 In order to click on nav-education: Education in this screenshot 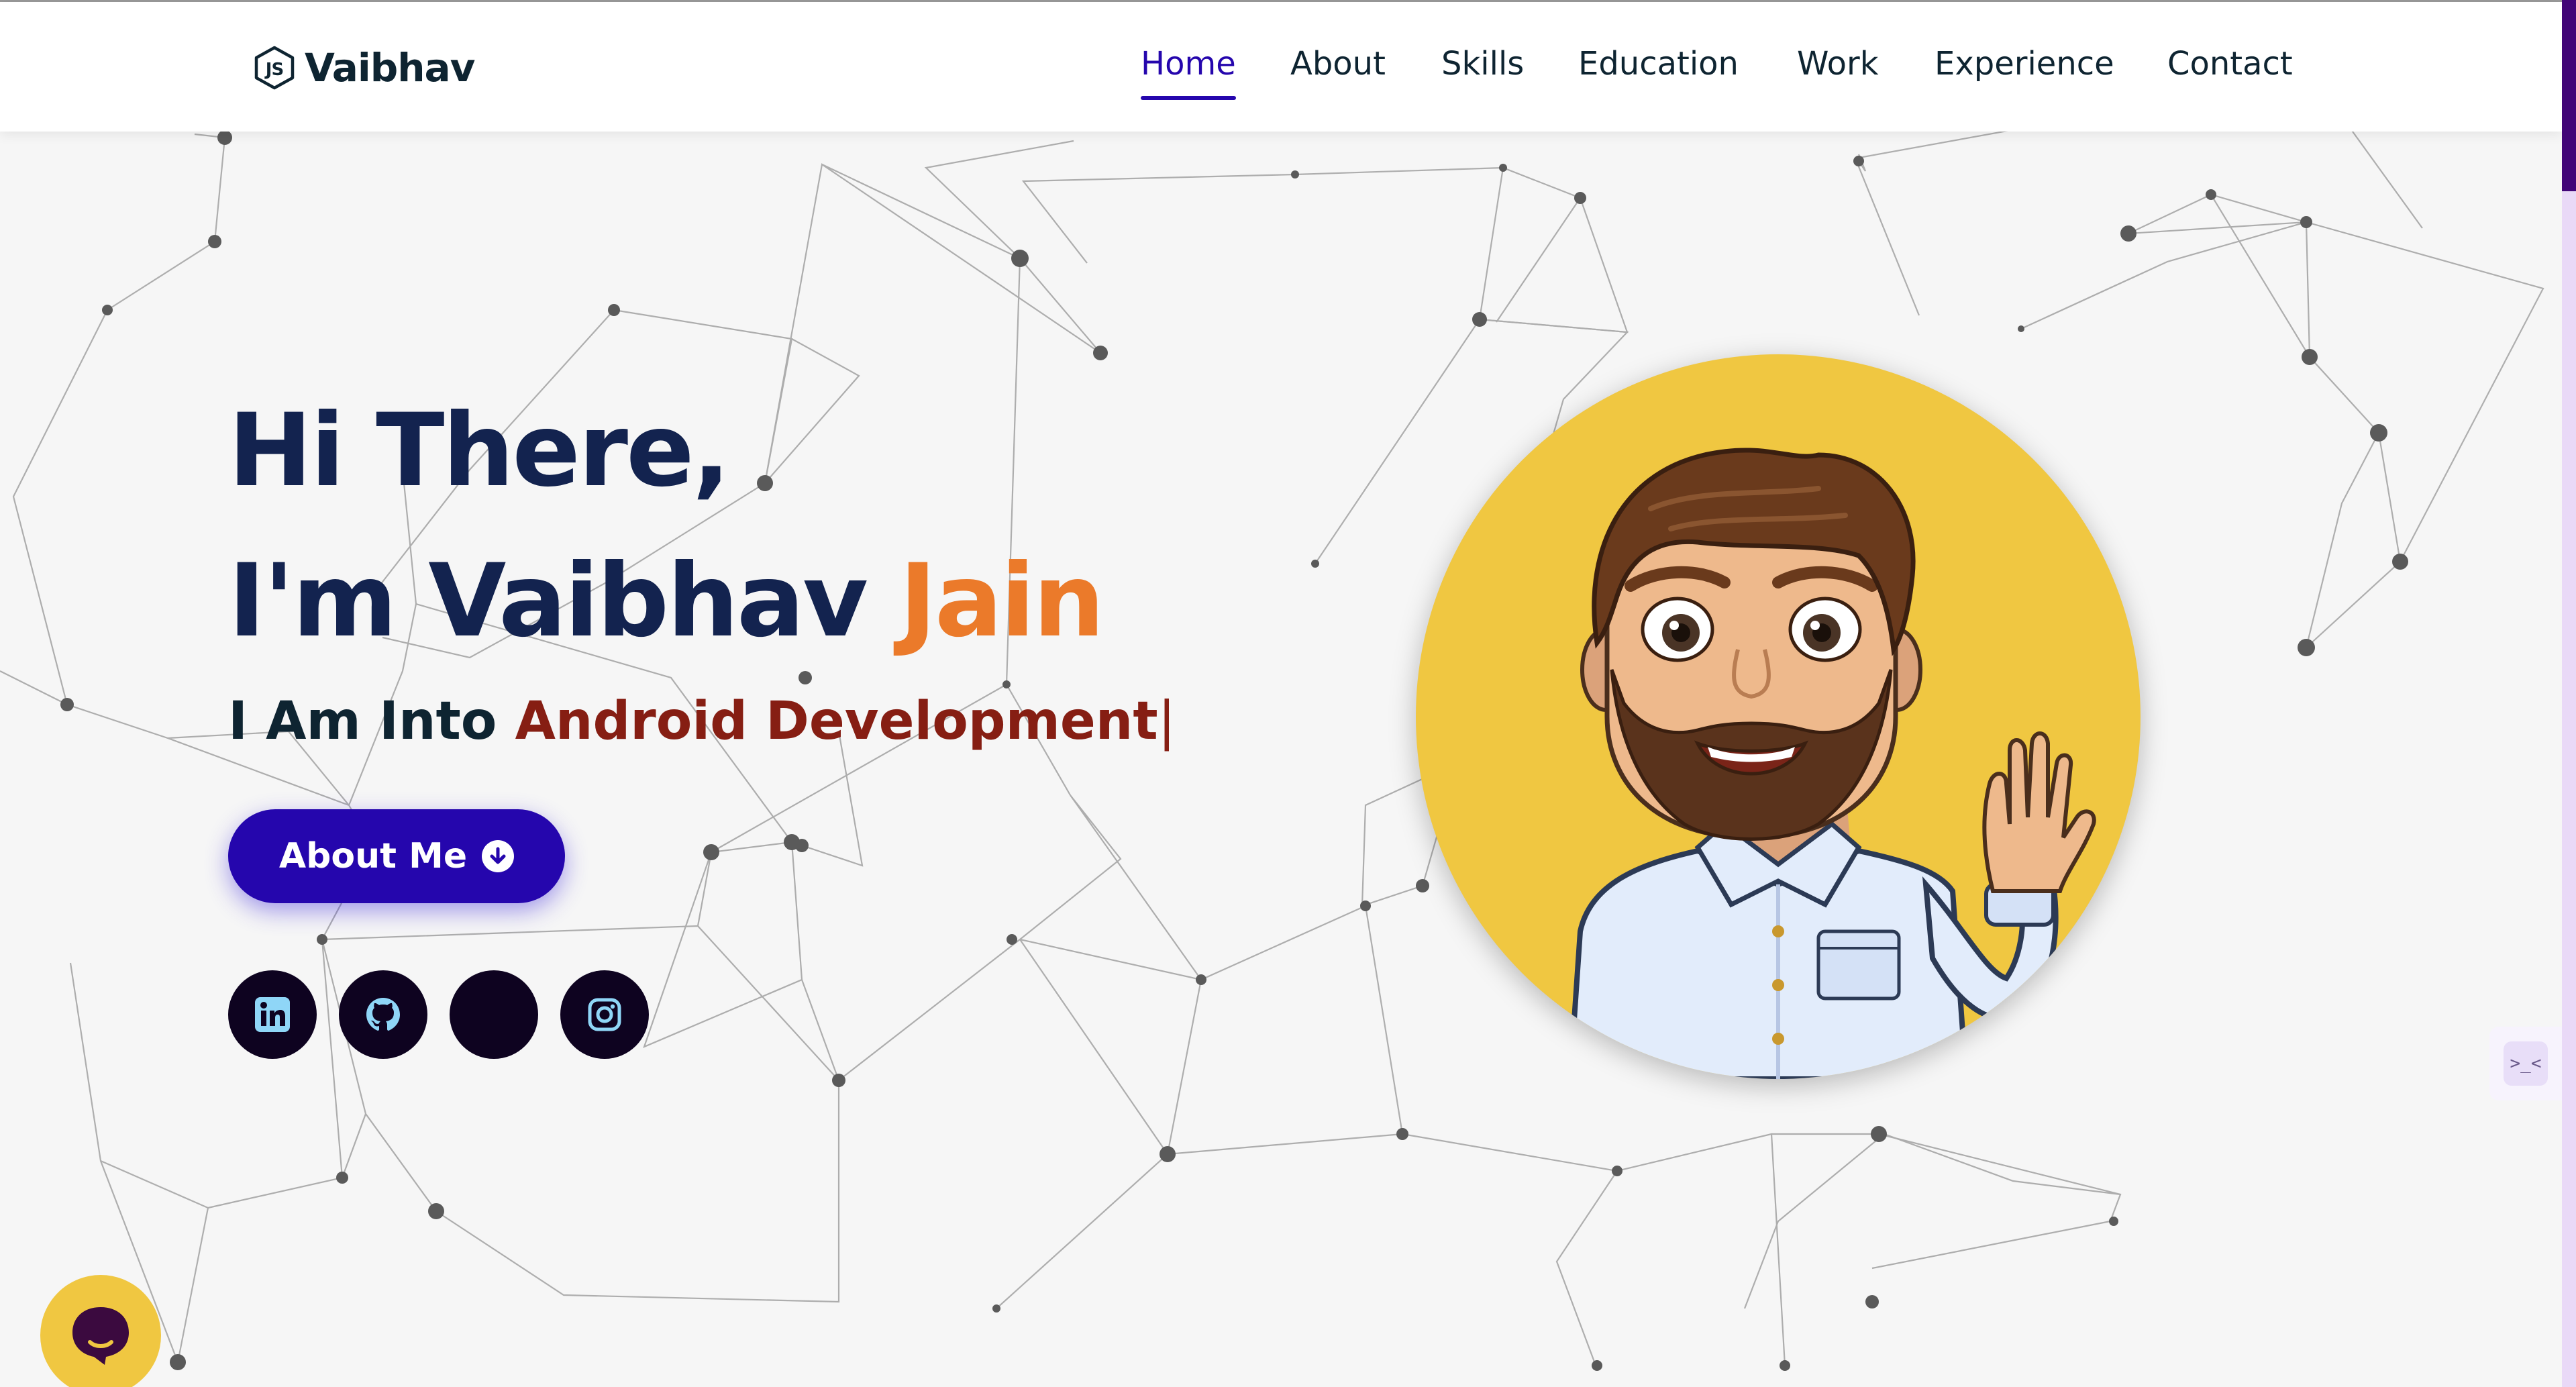, I will do `click(1658, 64)`.